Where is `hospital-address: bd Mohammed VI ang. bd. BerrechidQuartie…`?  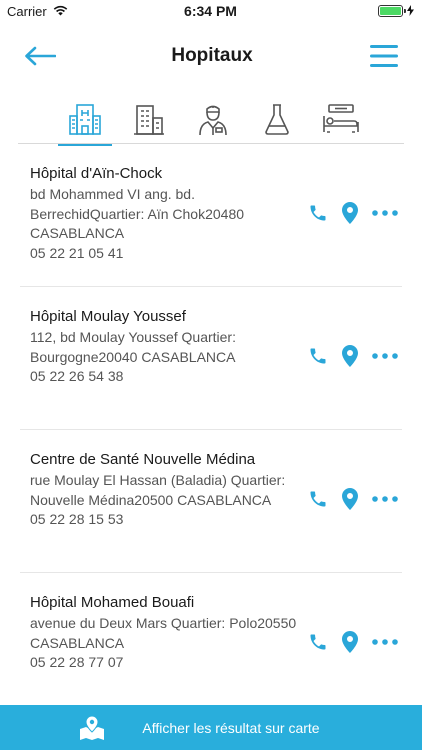
hospital-address: bd Mohammed VI ang. bd. BerrechidQuartie… is located at coordinates (137, 213).